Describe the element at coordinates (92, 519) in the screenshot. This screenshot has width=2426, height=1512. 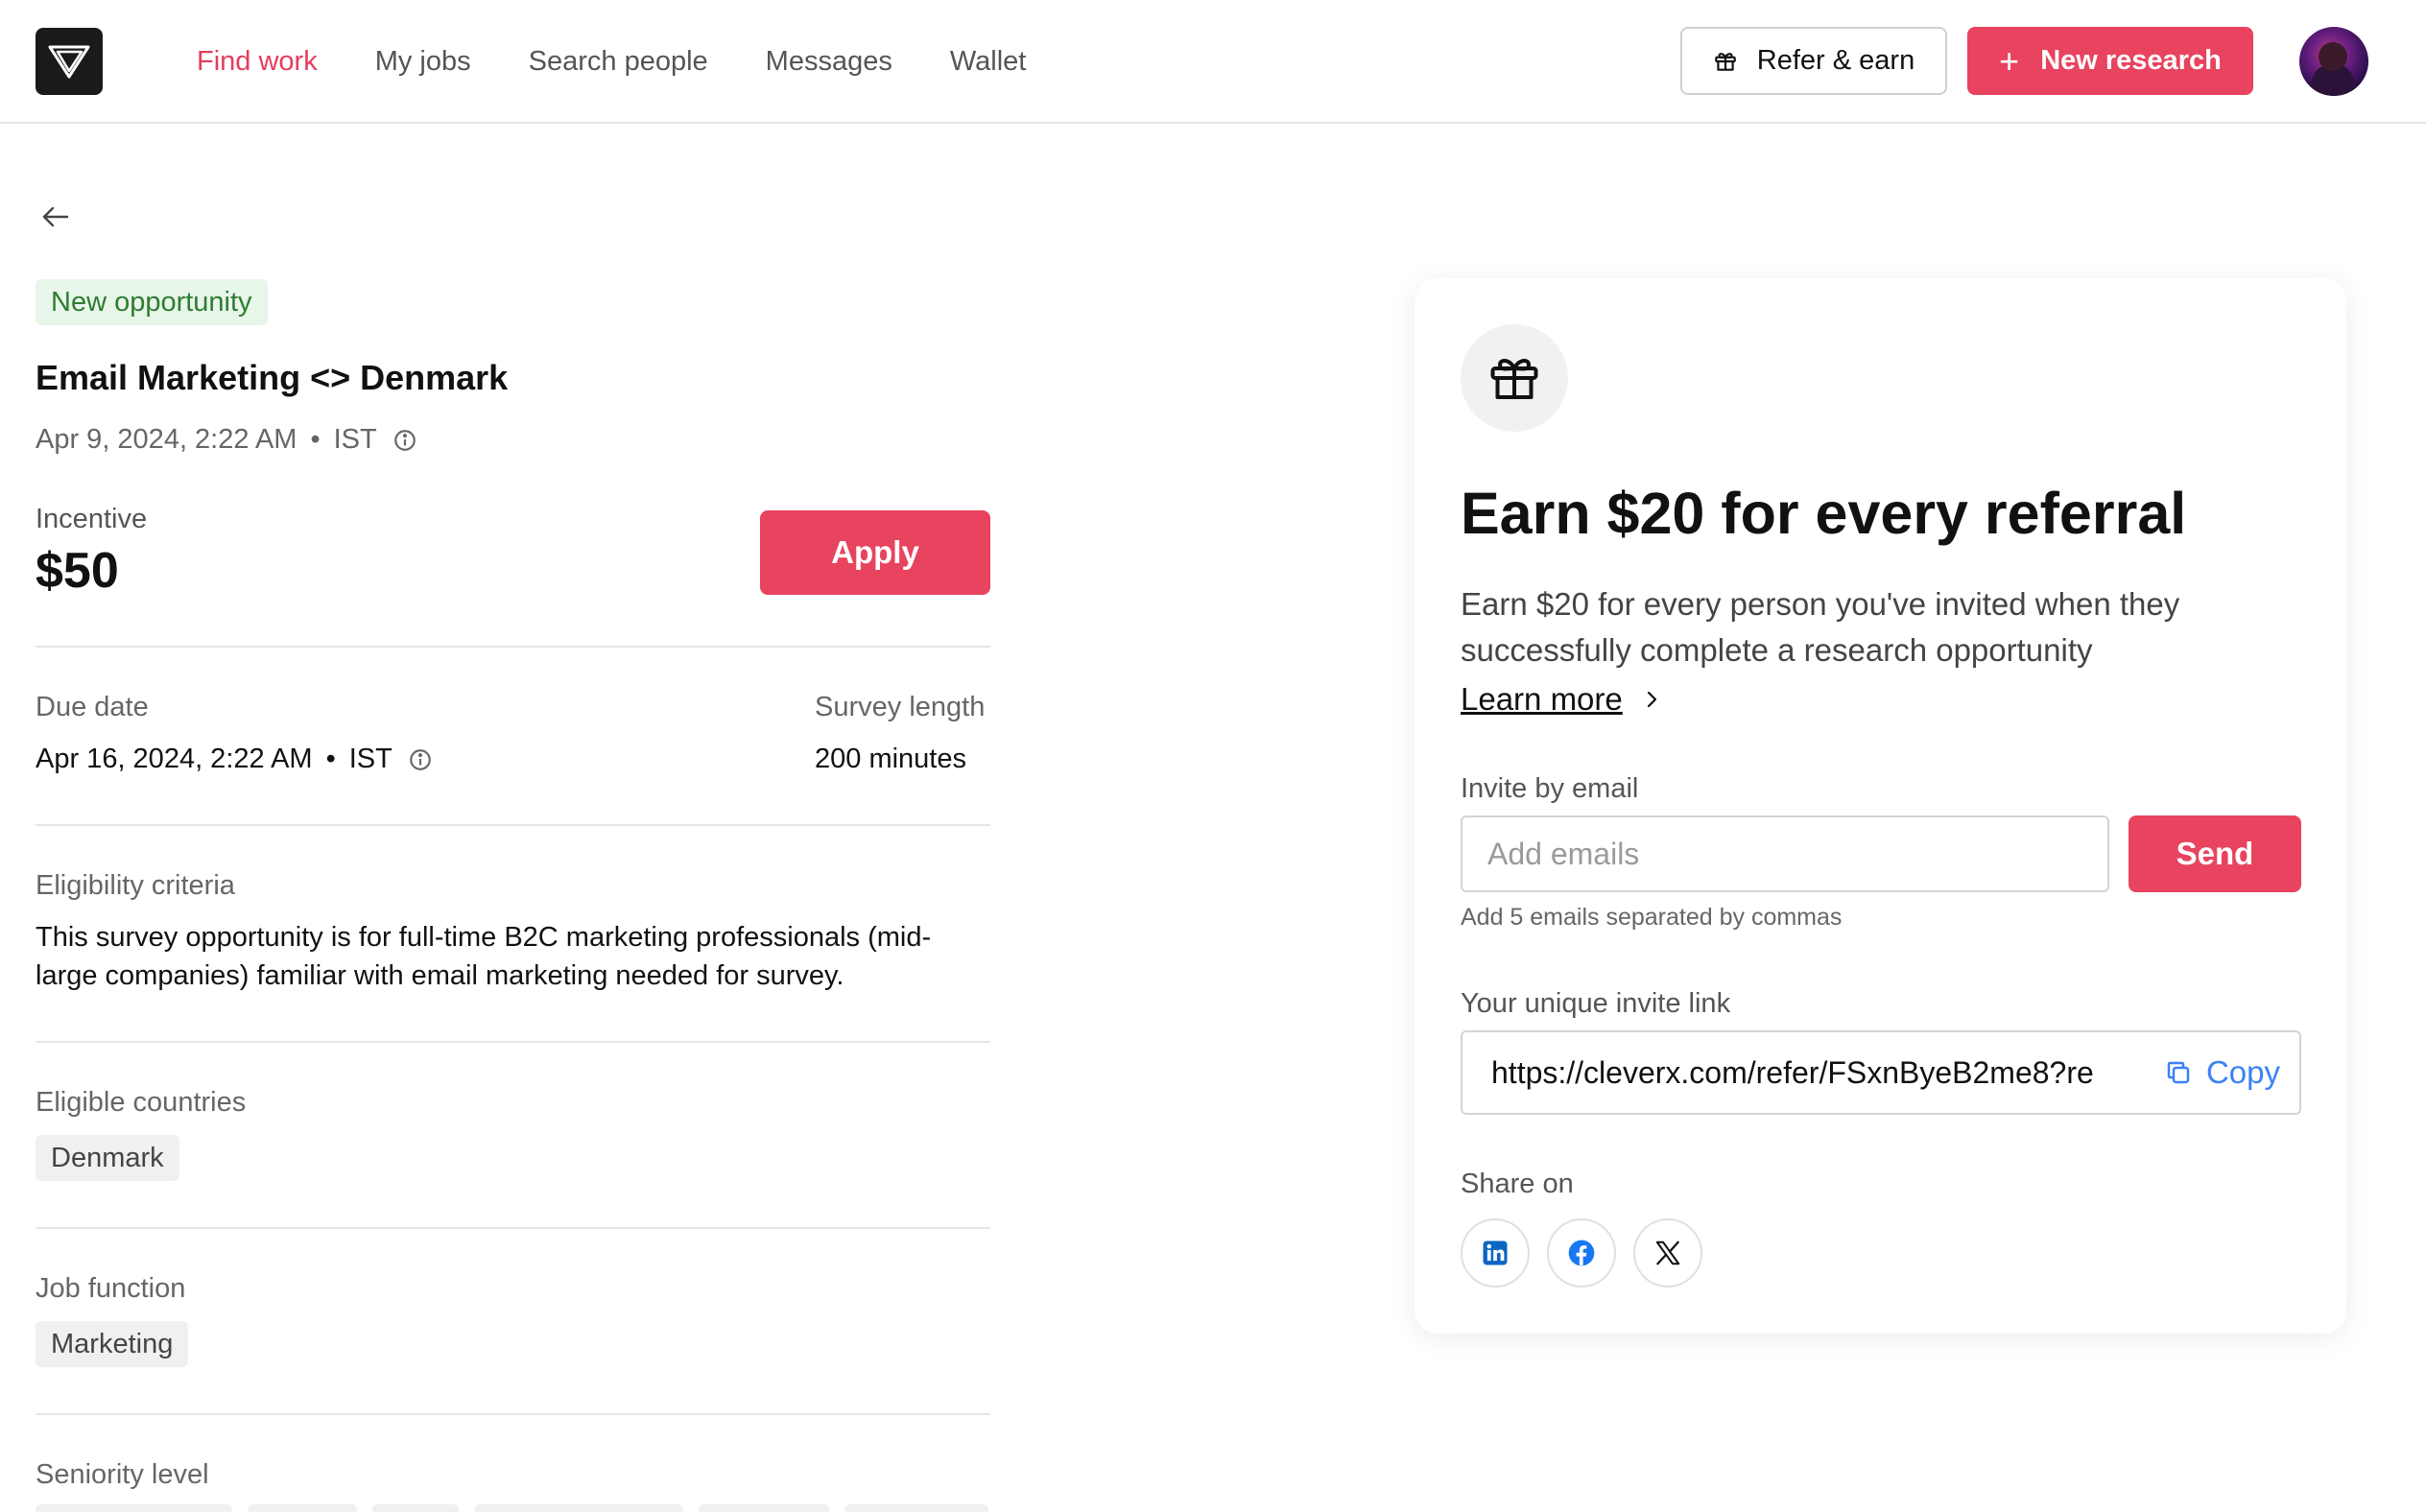
I see `incentive-label: Incentive` at that location.